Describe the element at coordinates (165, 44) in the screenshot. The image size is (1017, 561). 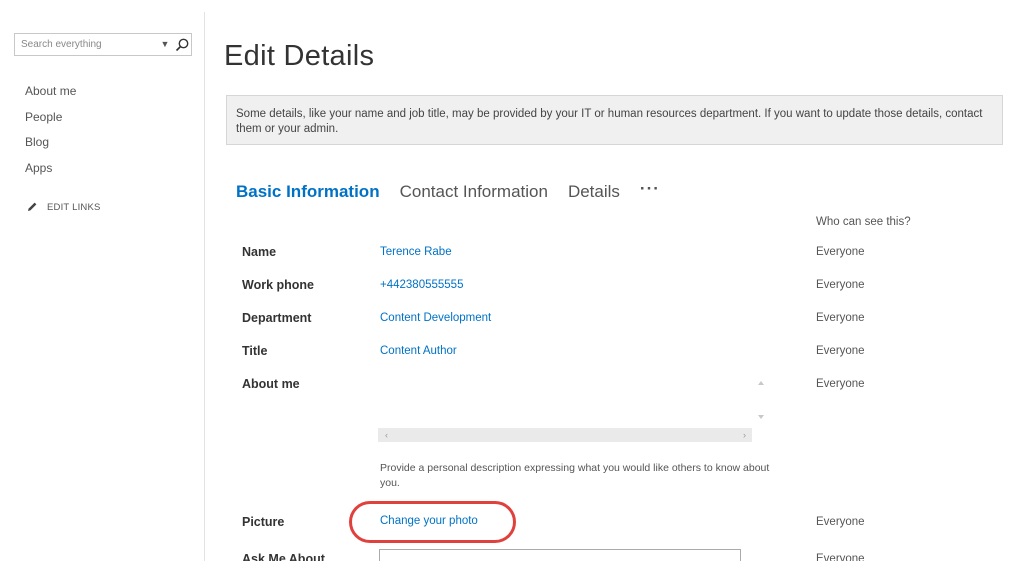
I see `search-scope-dropdown: ▼` at that location.